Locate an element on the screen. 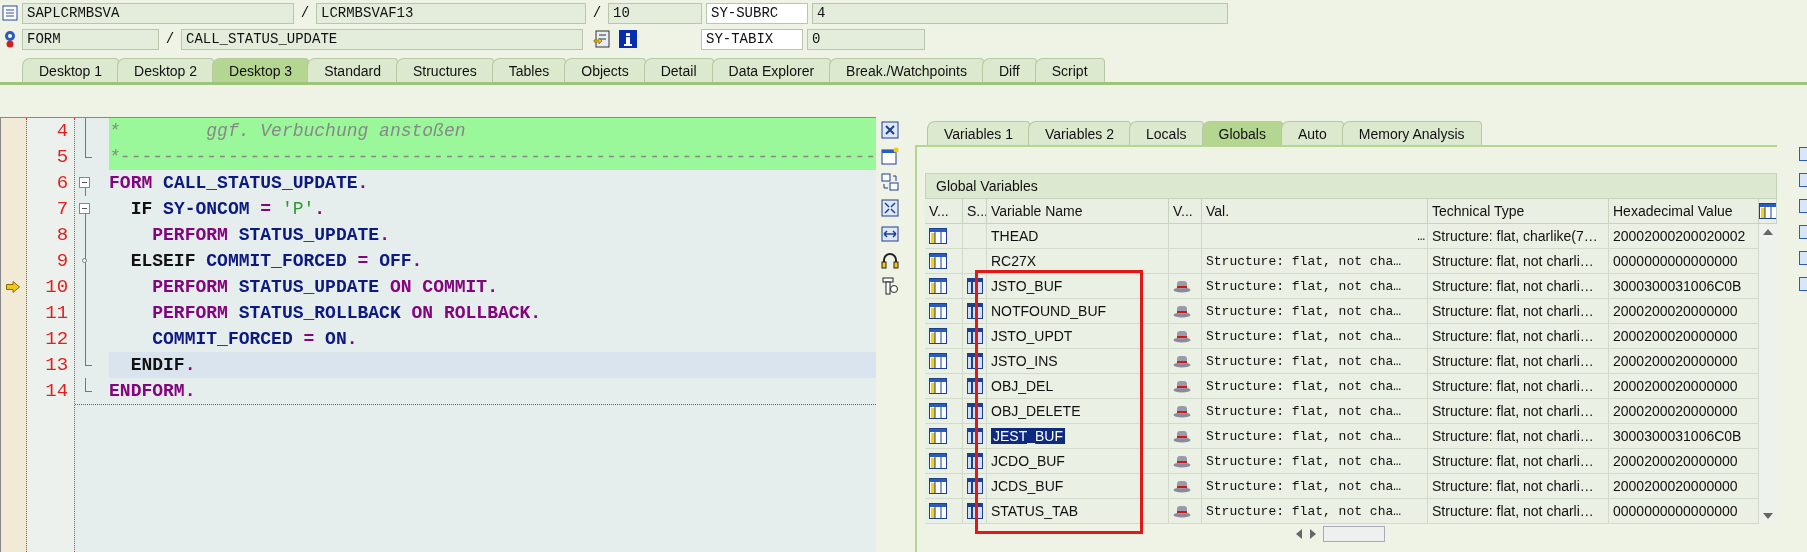  scroll-right-icon is located at coordinates (1313, 534).